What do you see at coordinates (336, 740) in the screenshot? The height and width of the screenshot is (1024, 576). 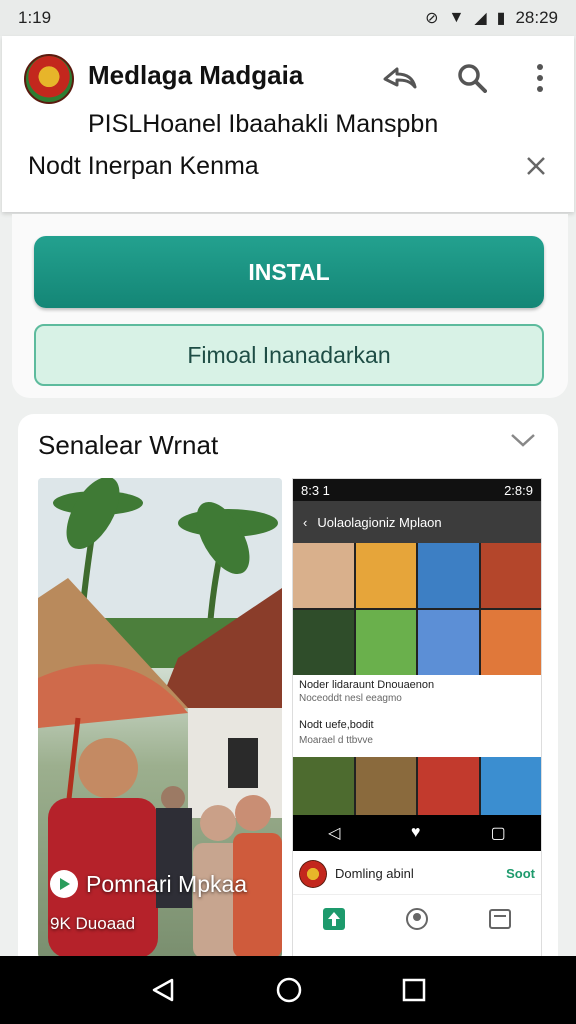 I see `preview-section-sub: Moarael d ttbvve` at bounding box center [336, 740].